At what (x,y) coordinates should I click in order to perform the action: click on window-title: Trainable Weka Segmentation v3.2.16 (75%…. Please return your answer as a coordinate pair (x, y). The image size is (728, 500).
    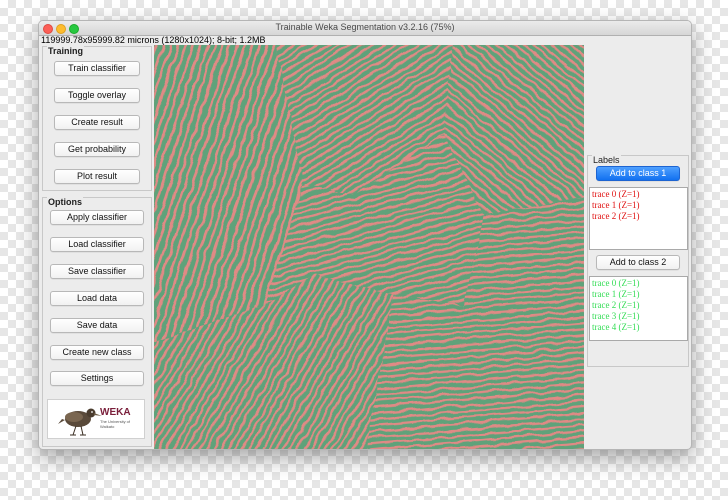
    Looking at the image, I should click on (365, 27).